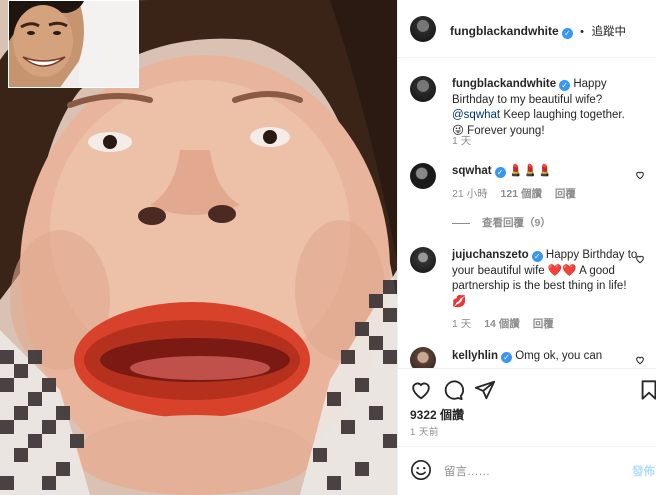  What do you see at coordinates (470, 194) in the screenshot?
I see `comment-time: 21 小時` at bounding box center [470, 194].